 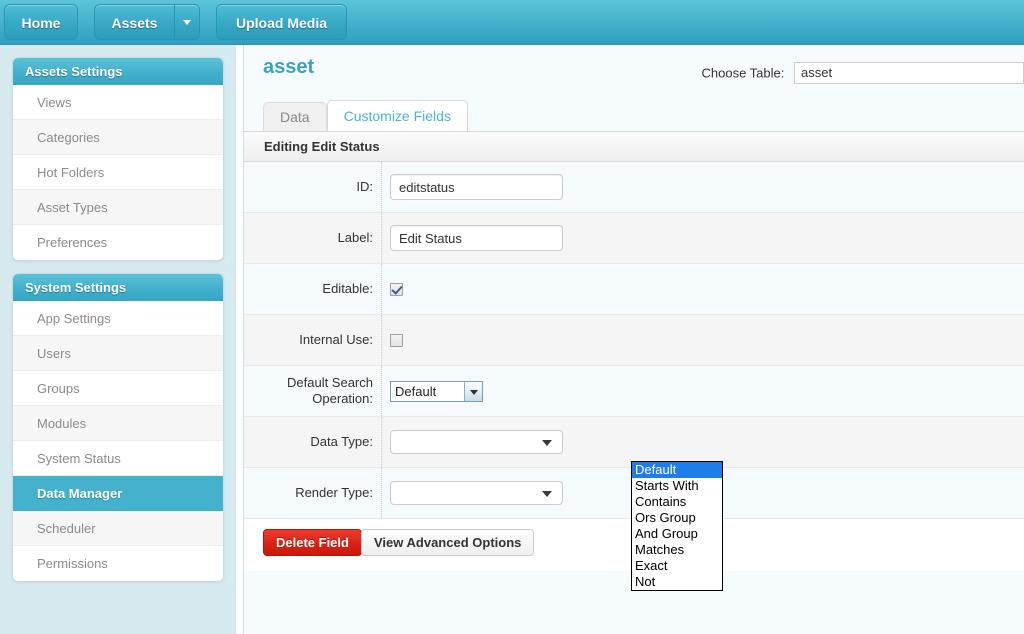 I want to click on assets-dropdown-toggle, so click(x=187, y=22).